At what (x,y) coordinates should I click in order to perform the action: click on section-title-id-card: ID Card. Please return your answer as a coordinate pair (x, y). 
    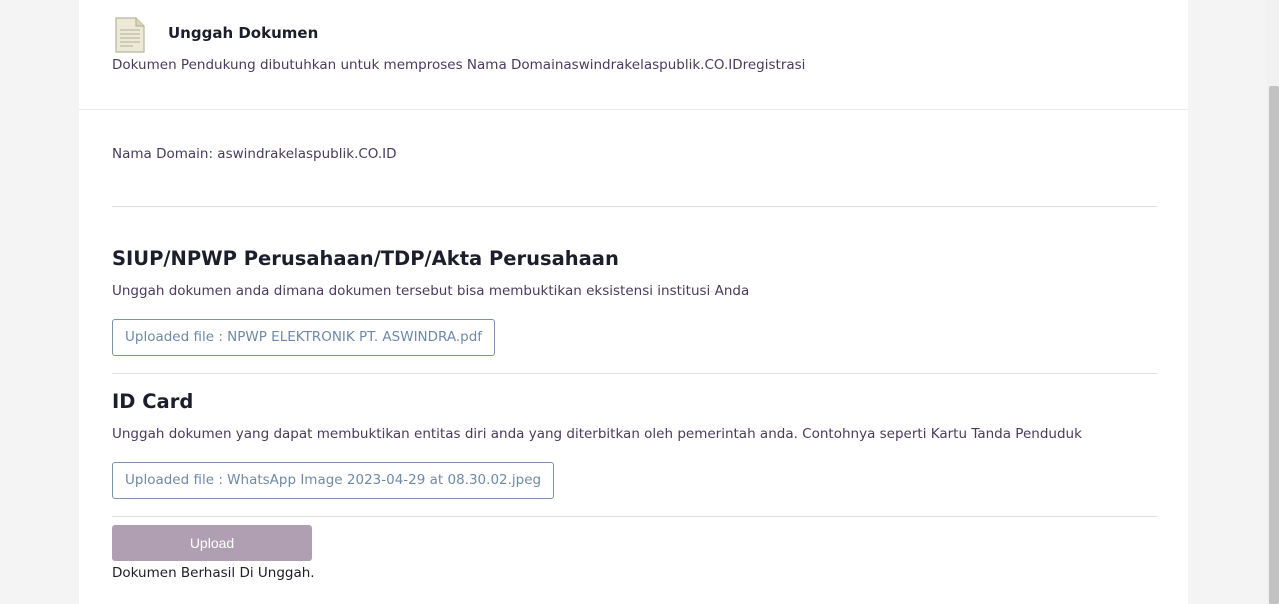
    Looking at the image, I should click on (153, 401).